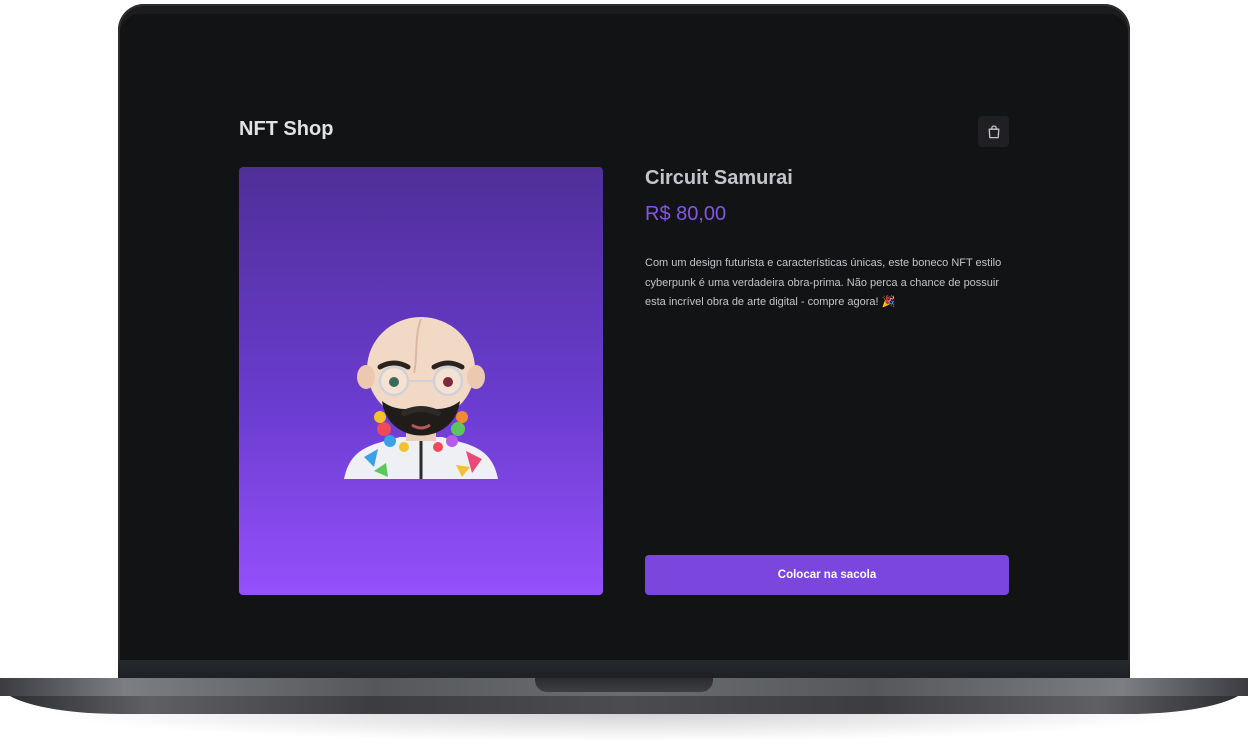  I want to click on trackpad-notch, so click(624, 685).